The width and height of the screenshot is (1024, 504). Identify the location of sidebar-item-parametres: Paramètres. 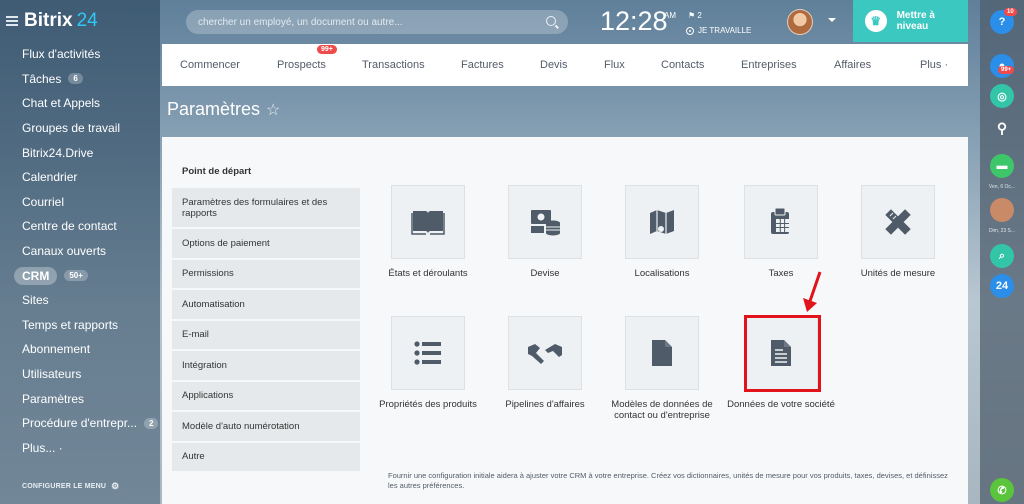
(91, 398).